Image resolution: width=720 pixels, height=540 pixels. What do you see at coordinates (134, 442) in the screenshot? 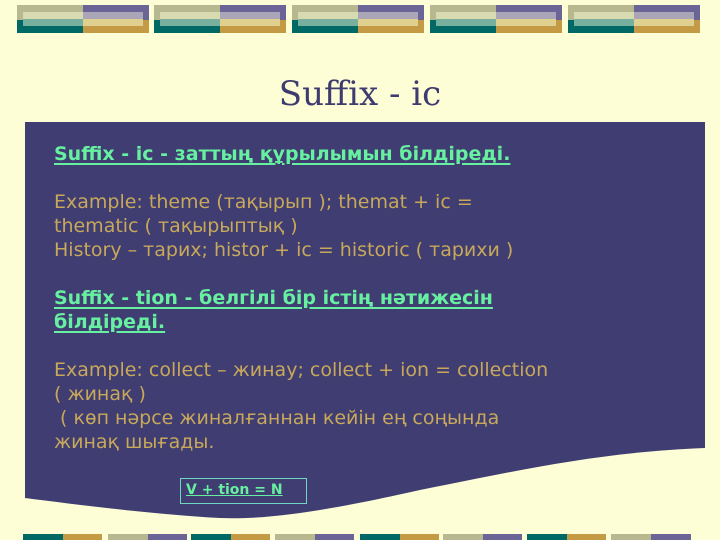
I see `body-line: жинақ шығады.` at bounding box center [134, 442].